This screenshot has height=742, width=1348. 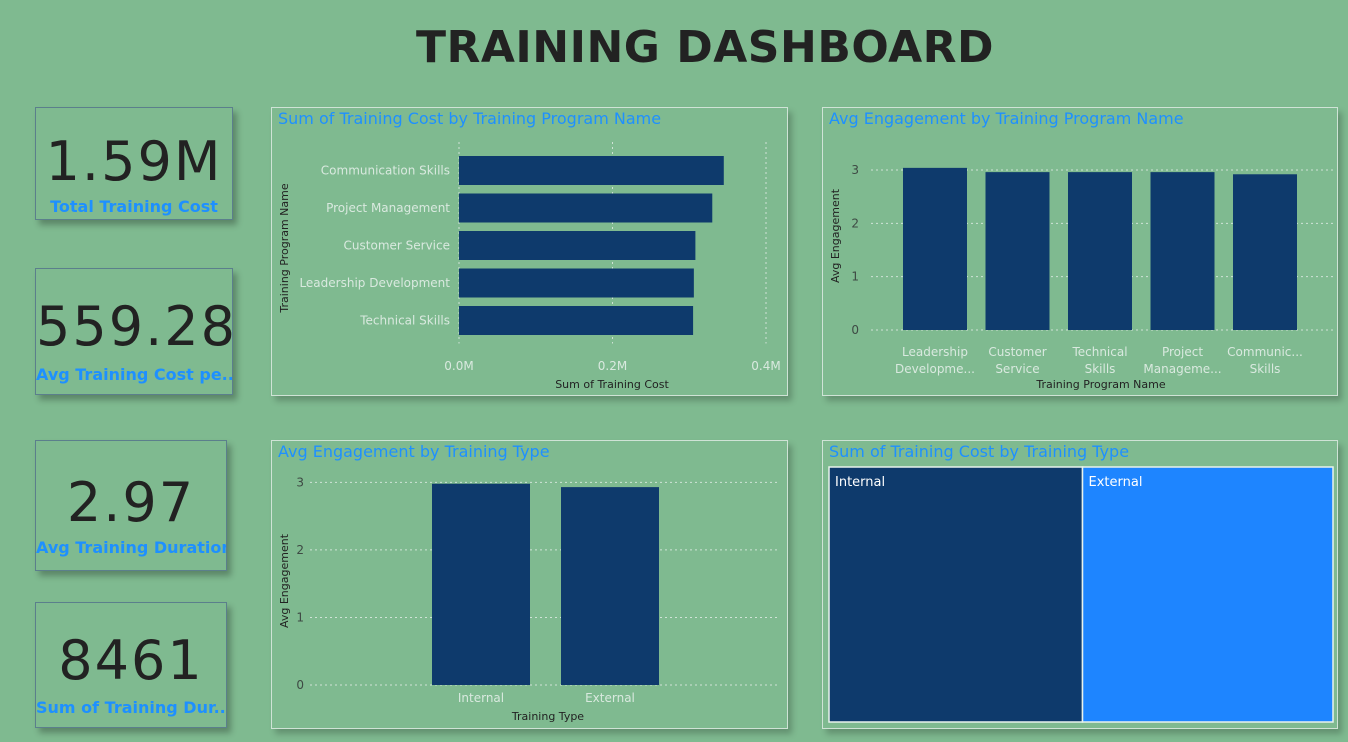 I want to click on dashboard-title: TRAINING DASHBOARD, so click(x=705, y=47).